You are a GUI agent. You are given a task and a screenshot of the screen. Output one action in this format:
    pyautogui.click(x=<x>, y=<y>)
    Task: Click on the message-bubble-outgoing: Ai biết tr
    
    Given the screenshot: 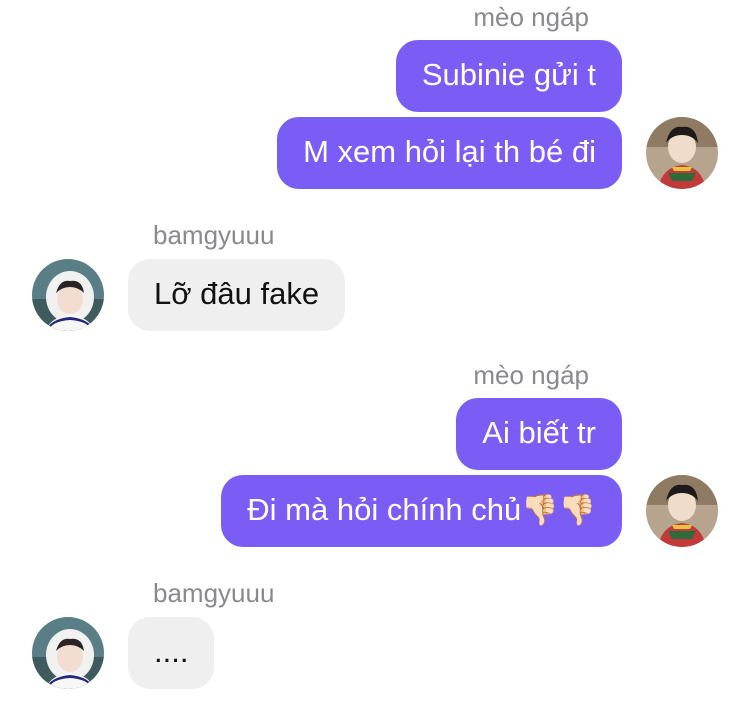 What is the action you would take?
    pyautogui.click(x=539, y=434)
    